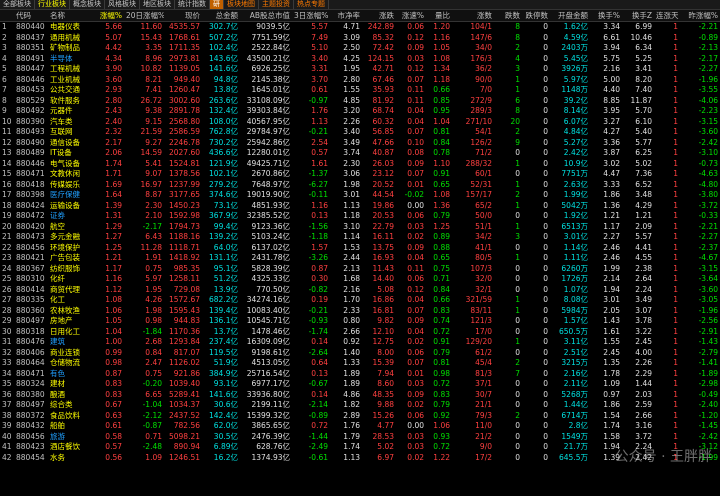  What do you see at coordinates (536, 16) in the screenshot?
I see `column-header-15: 跌停数` at bounding box center [536, 16].